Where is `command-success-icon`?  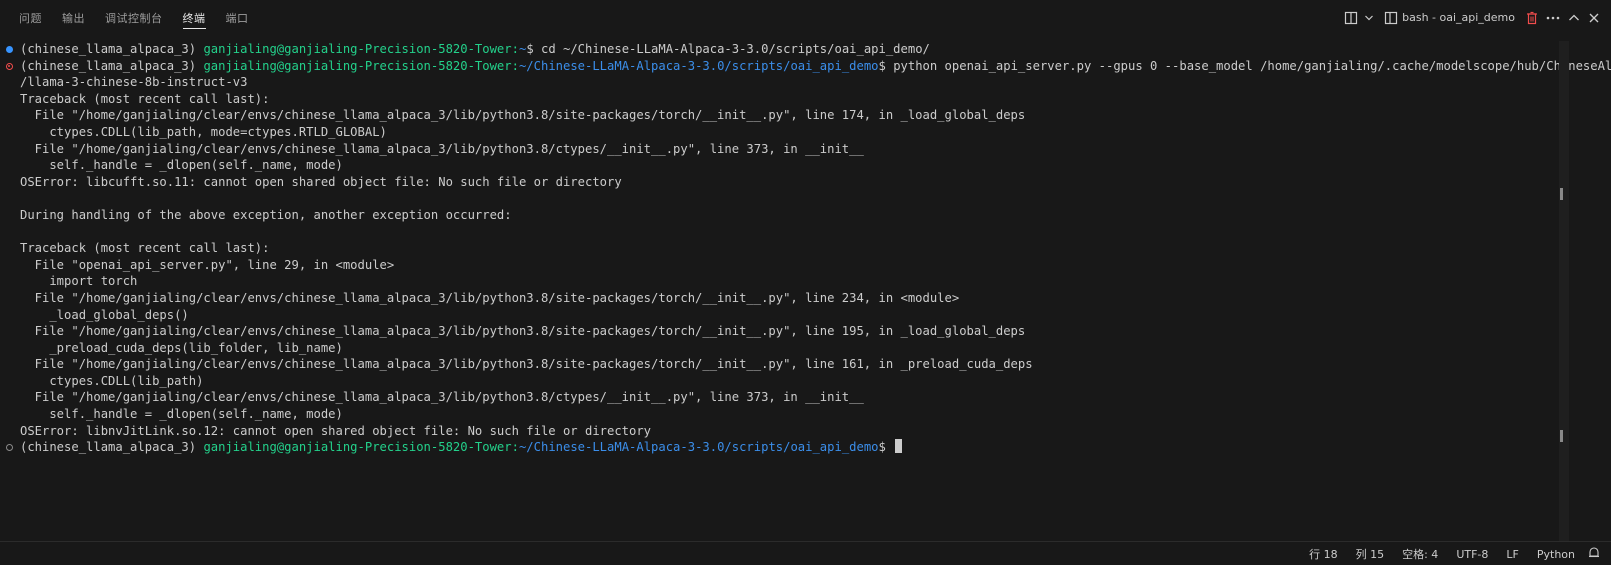
command-success-icon is located at coordinates (9, 49).